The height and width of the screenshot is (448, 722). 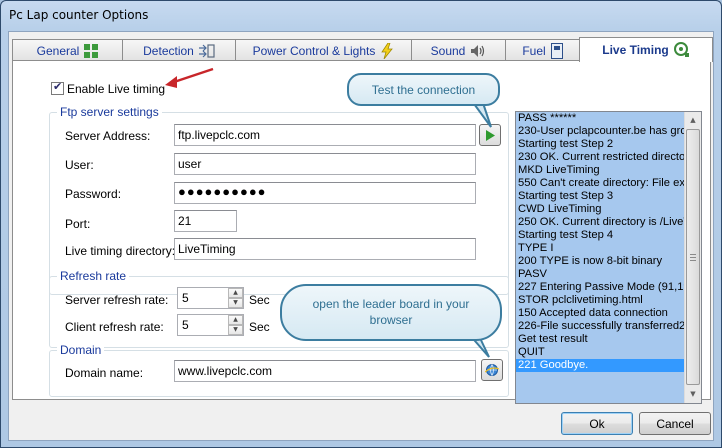 I want to click on log-scrollbar: ▲ ▼, so click(x=692, y=257).